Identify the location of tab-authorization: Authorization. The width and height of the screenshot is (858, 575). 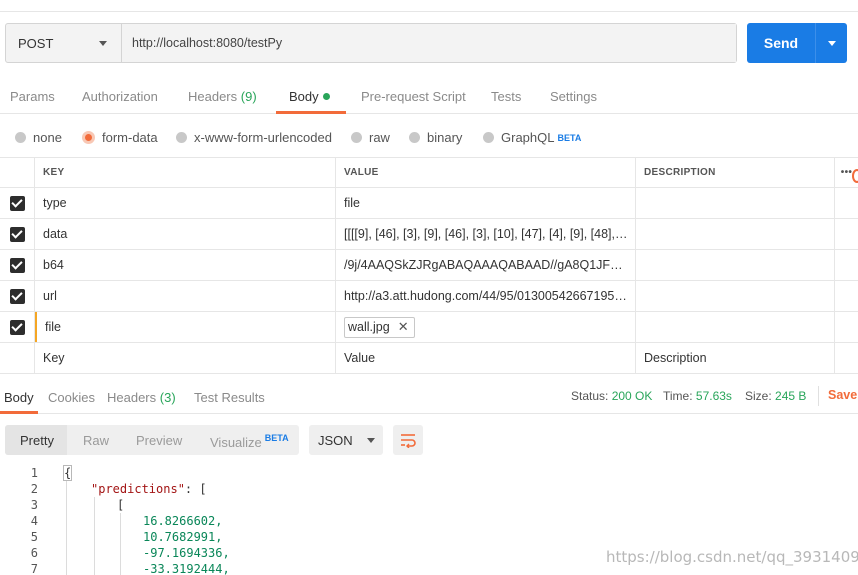
(120, 96).